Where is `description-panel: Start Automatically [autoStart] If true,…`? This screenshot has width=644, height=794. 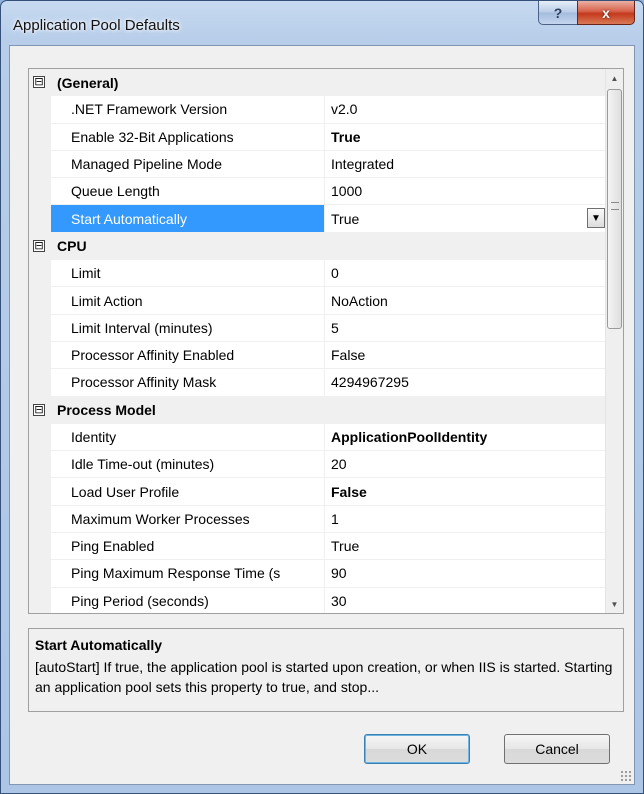 description-panel: Start Automatically [autoStart] If true,… is located at coordinates (326, 670).